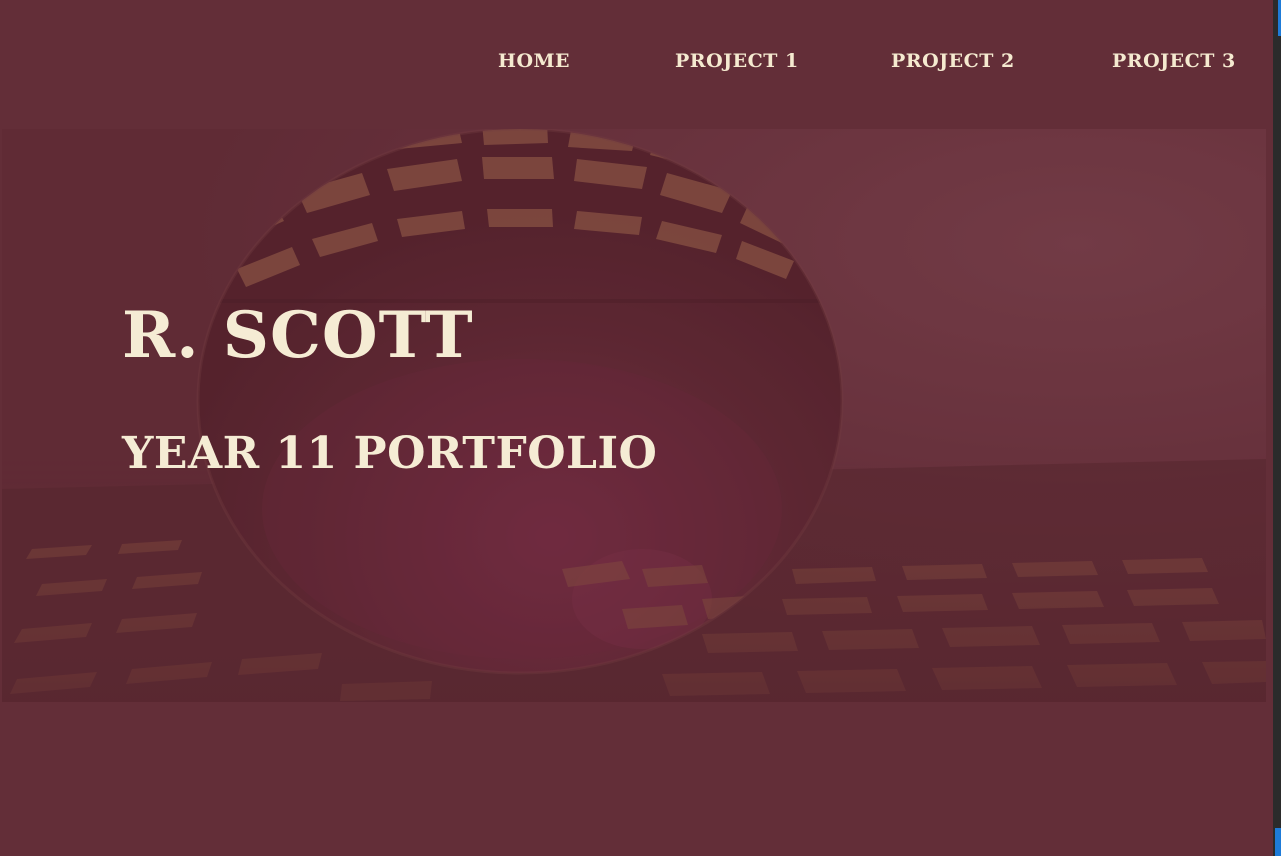  What do you see at coordinates (1278, 842) in the screenshot?
I see `scrollbar-bottom-indicator` at bounding box center [1278, 842].